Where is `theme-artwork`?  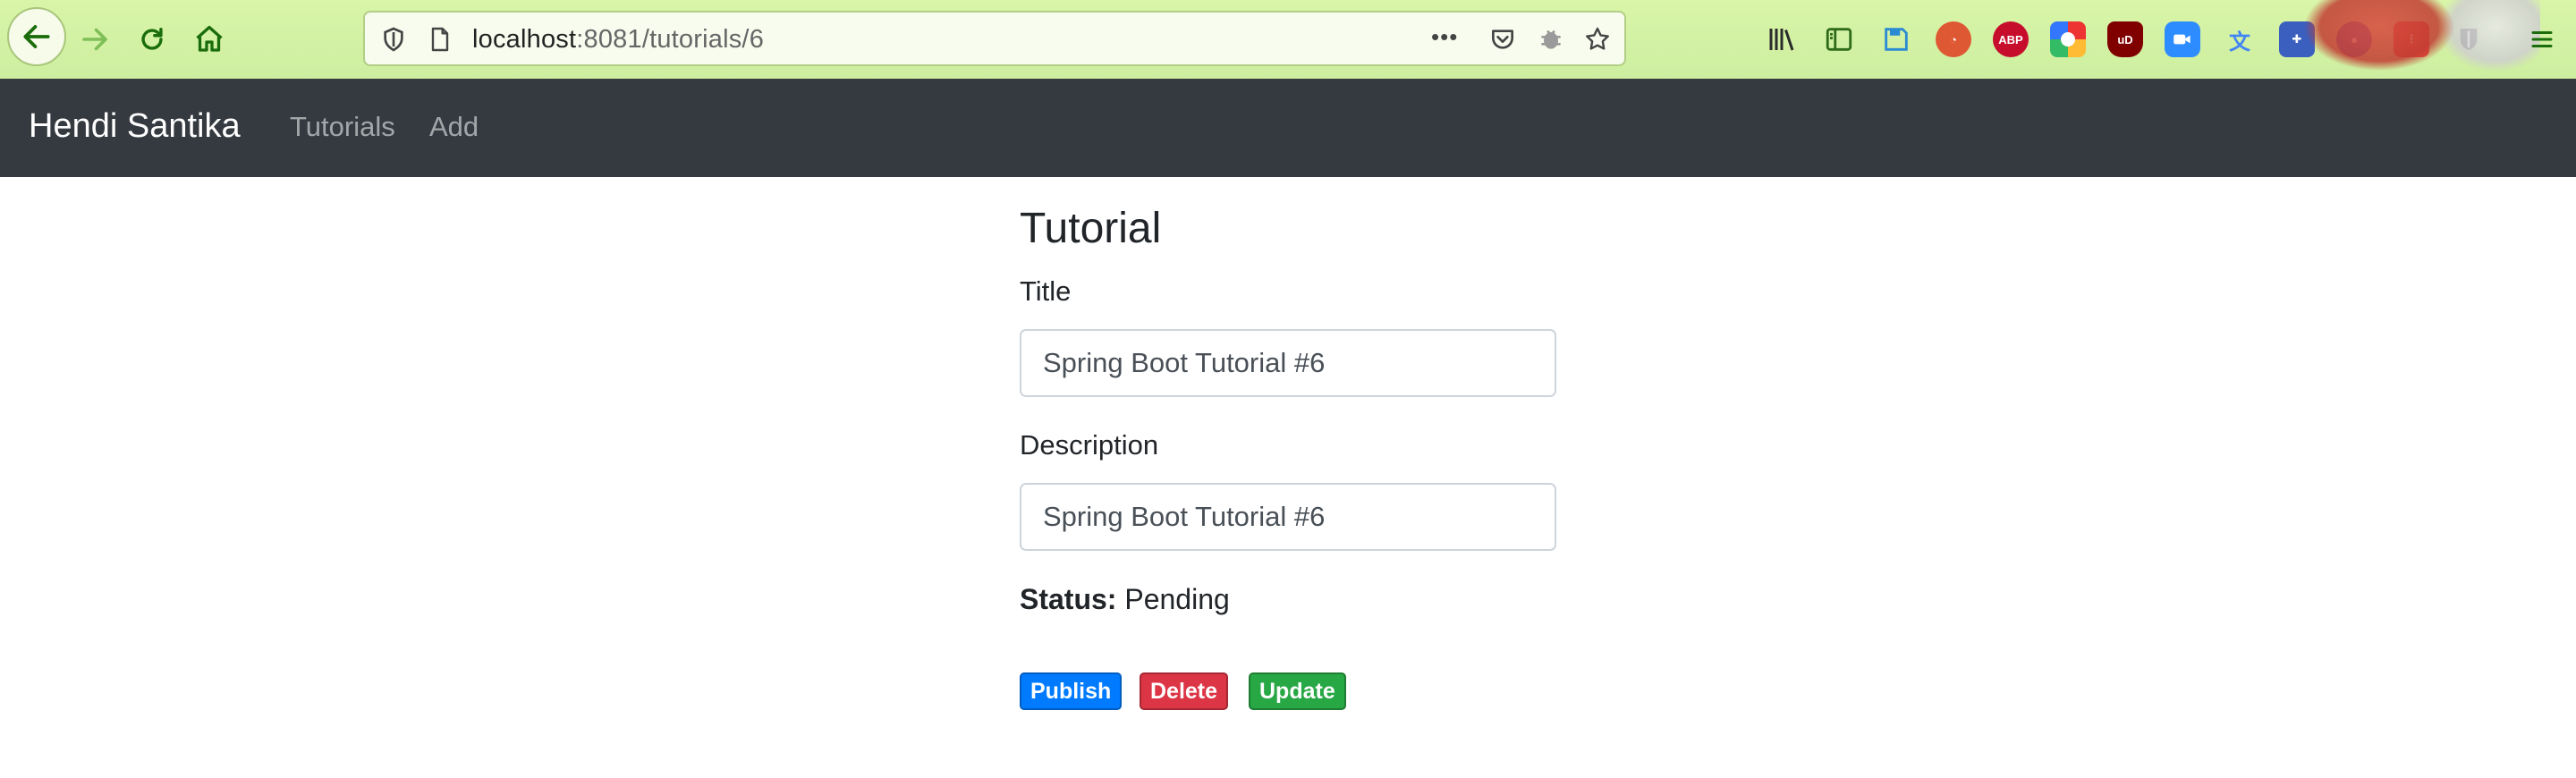
theme-artwork is located at coordinates (2406, 39).